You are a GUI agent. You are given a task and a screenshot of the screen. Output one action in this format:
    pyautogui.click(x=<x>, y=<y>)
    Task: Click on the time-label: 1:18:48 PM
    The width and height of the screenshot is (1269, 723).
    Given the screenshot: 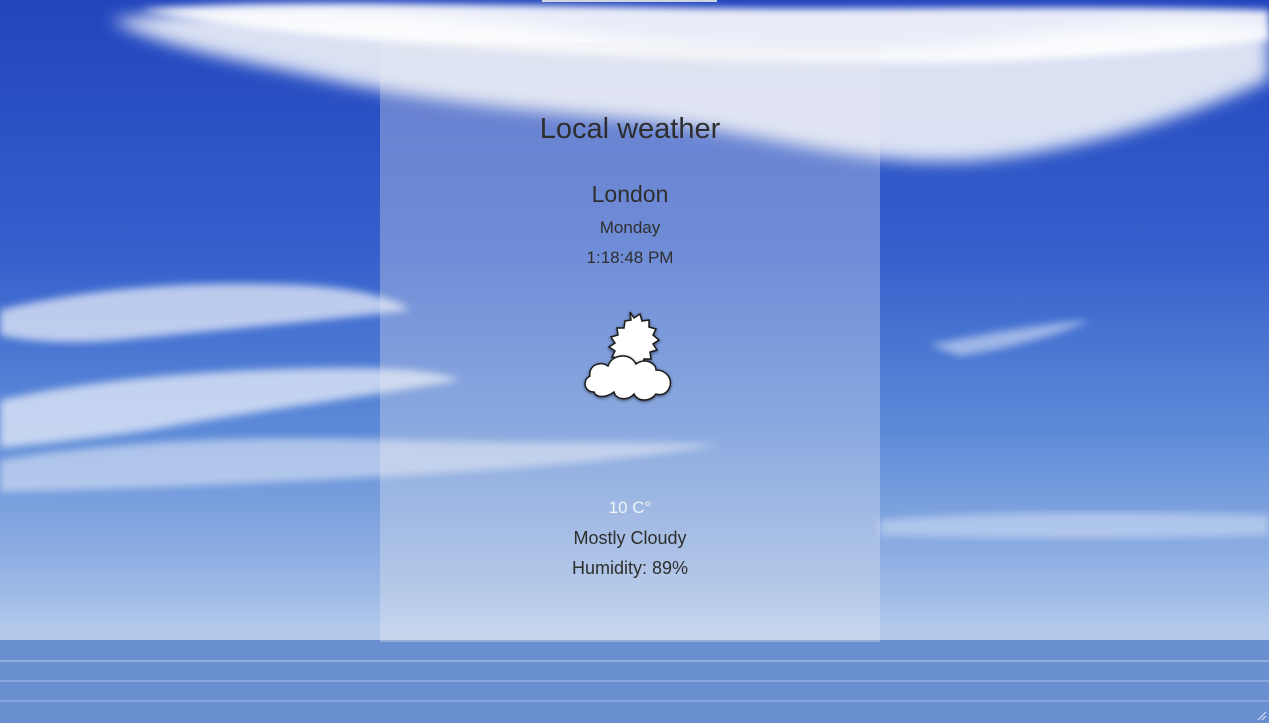 What is the action you would take?
    pyautogui.click(x=630, y=257)
    